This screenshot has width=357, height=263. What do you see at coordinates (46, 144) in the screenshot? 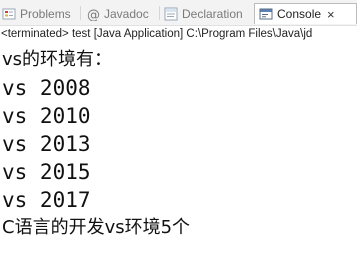
I see `console-line: vs 2013` at bounding box center [46, 144].